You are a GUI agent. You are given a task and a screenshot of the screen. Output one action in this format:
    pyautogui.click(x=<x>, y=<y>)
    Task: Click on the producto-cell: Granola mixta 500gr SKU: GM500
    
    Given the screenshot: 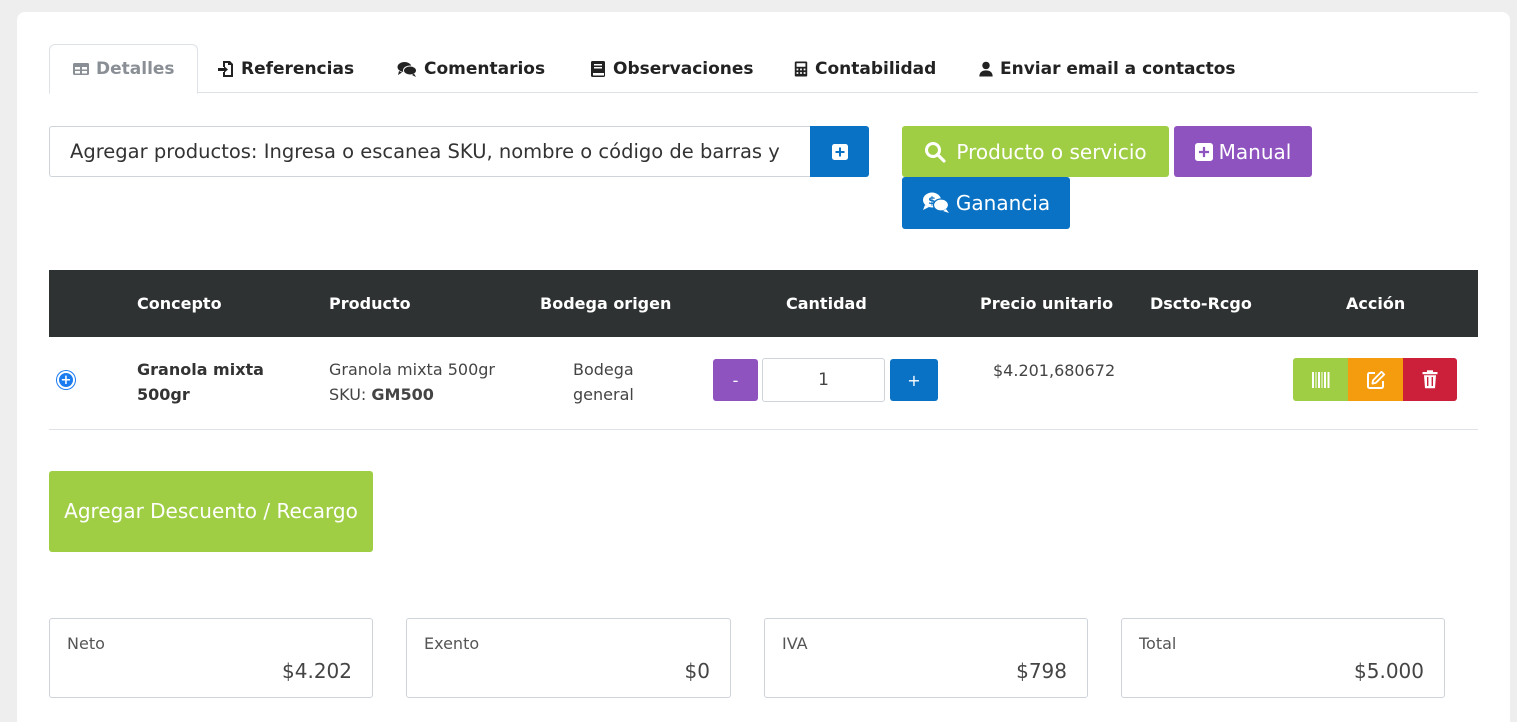 What is the action you would take?
    pyautogui.click(x=412, y=382)
    